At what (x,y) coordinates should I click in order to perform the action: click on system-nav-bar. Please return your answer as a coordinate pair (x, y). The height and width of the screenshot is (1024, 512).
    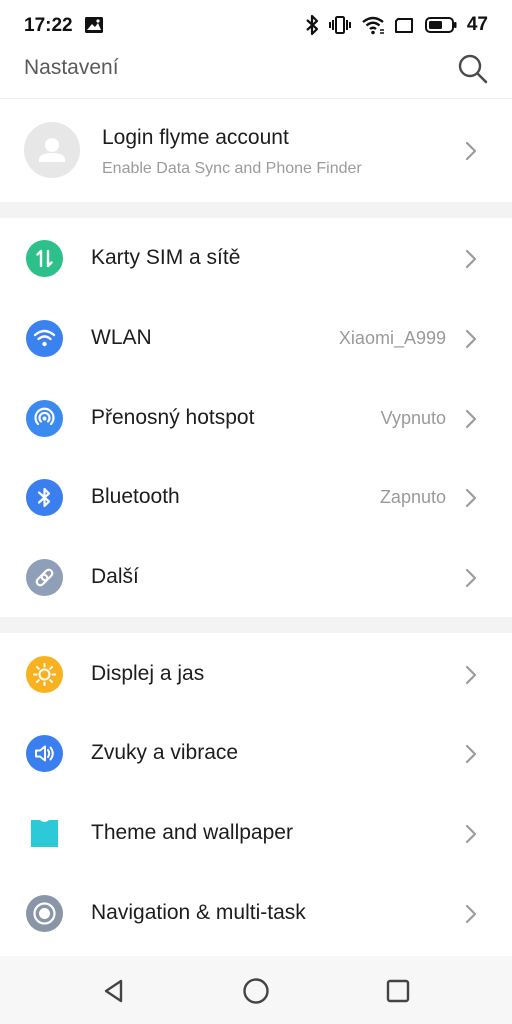
    Looking at the image, I should click on (256, 990).